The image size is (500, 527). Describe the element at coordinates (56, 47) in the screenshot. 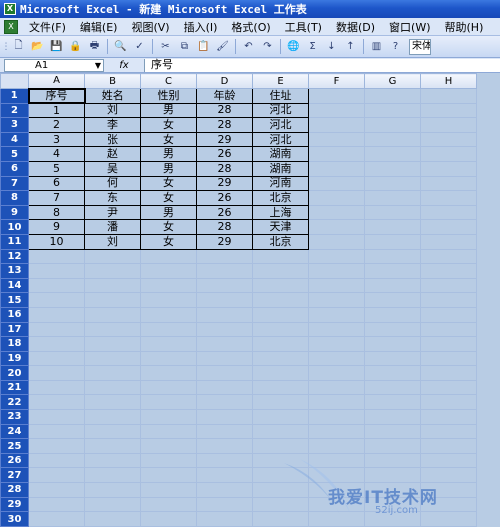

I see `save-icon: 💾` at that location.